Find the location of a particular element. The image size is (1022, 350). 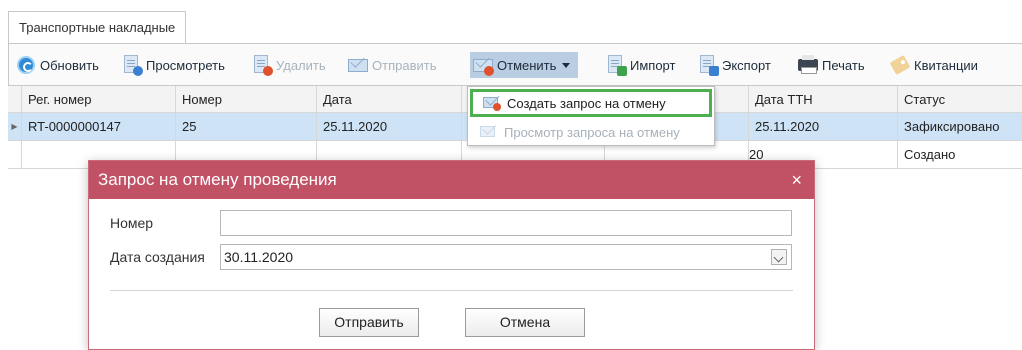

creation-date-value: 30.11.2020 is located at coordinates (259, 257).